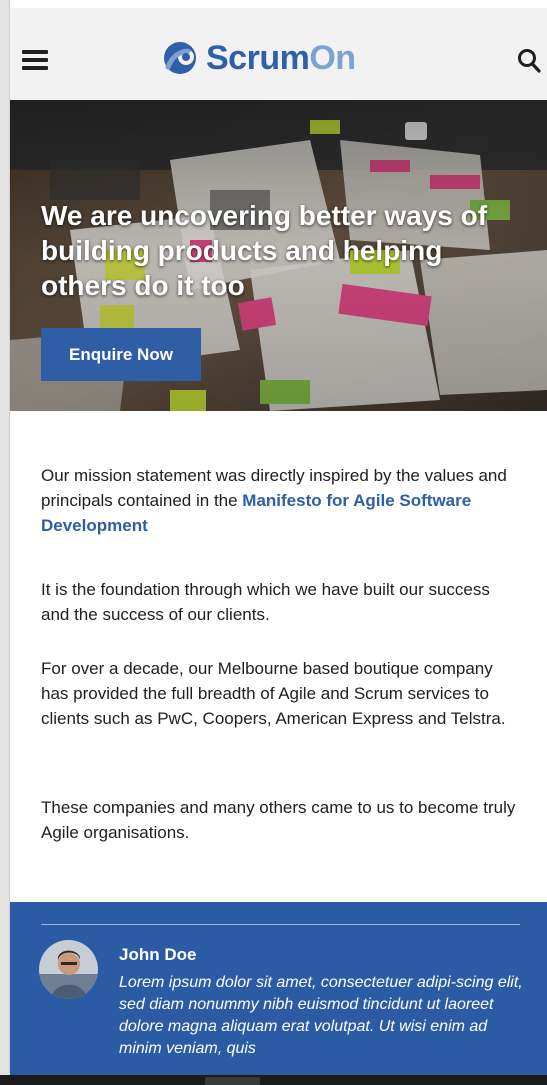 Image resolution: width=547 pixels, height=1085 pixels. What do you see at coordinates (529, 61) in the screenshot?
I see `search-icon` at bounding box center [529, 61].